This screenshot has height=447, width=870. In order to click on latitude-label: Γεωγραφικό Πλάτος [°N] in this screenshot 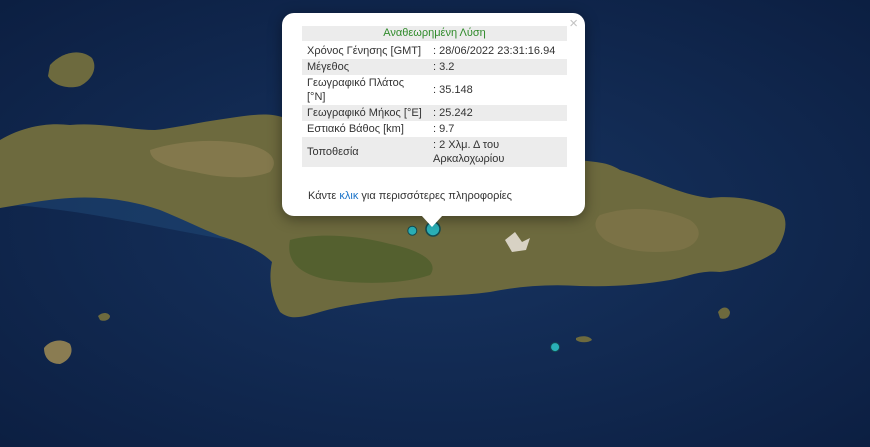, I will do `click(356, 90)`.